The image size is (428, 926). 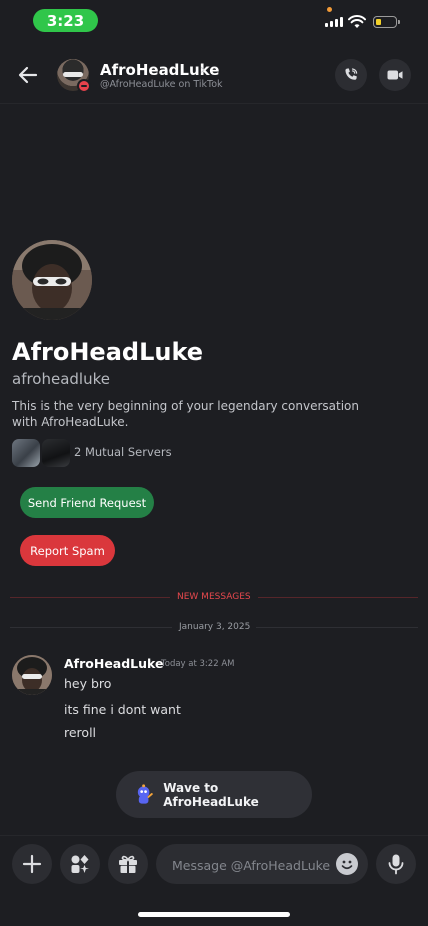 What do you see at coordinates (214, 914) in the screenshot?
I see `home-indicator` at bounding box center [214, 914].